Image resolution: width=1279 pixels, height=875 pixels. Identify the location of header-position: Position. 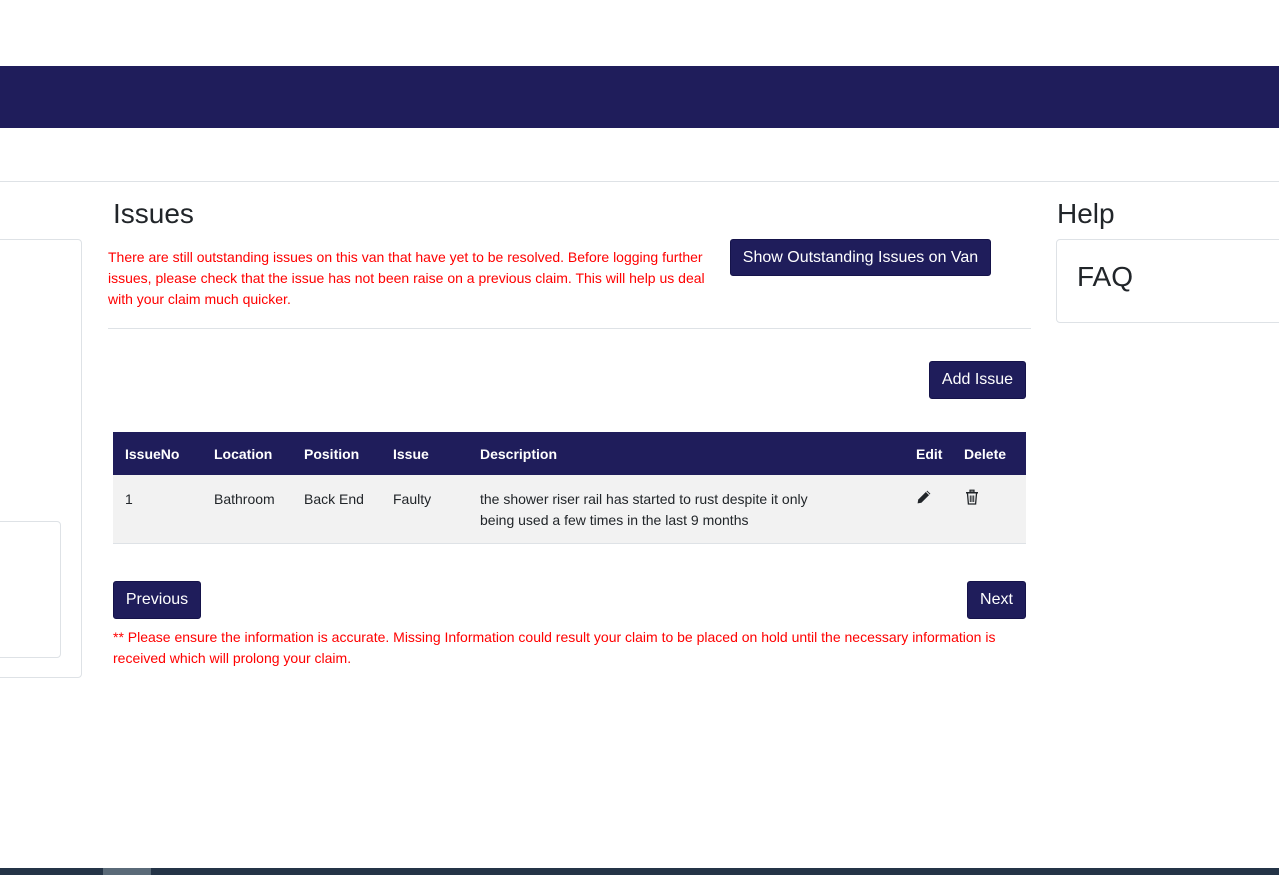
(332, 453).